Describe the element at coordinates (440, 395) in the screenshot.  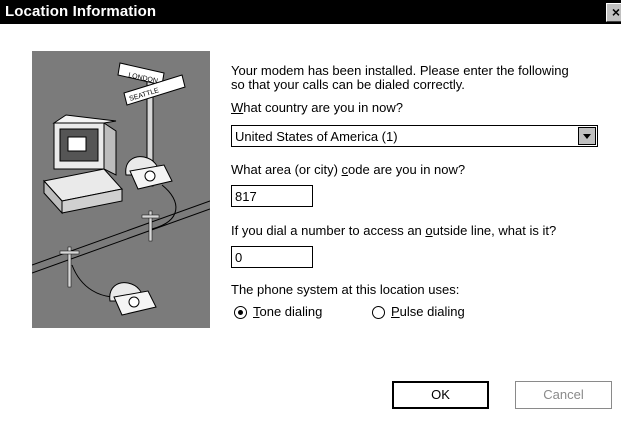
I see `ok-button: OK` at that location.